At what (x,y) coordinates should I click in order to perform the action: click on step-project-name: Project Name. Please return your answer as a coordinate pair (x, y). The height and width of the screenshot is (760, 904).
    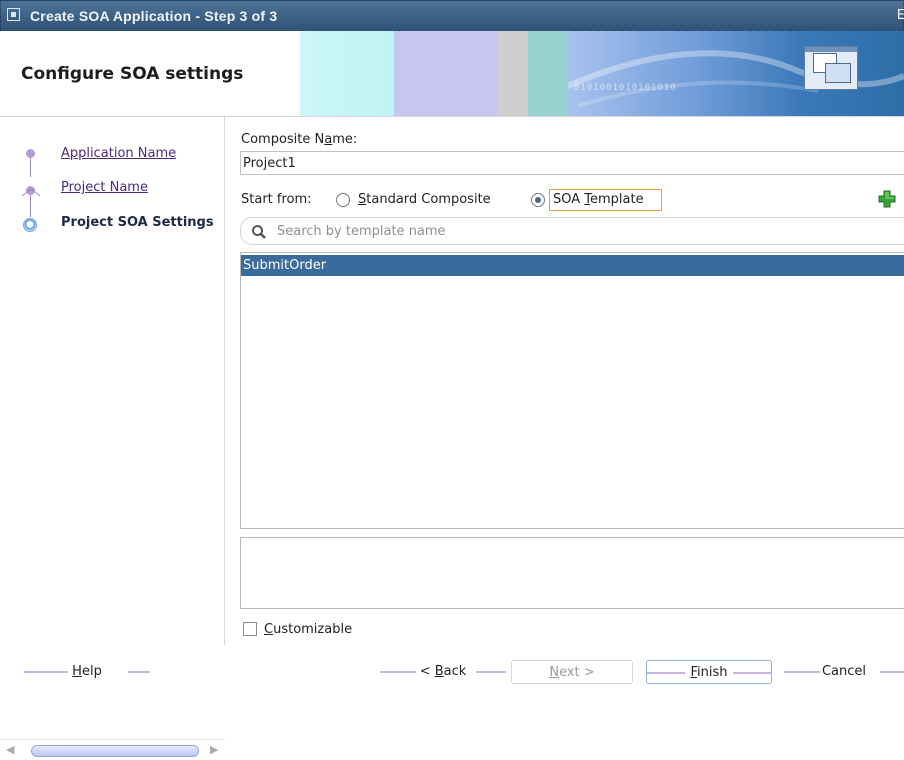
    Looking at the image, I should click on (104, 187).